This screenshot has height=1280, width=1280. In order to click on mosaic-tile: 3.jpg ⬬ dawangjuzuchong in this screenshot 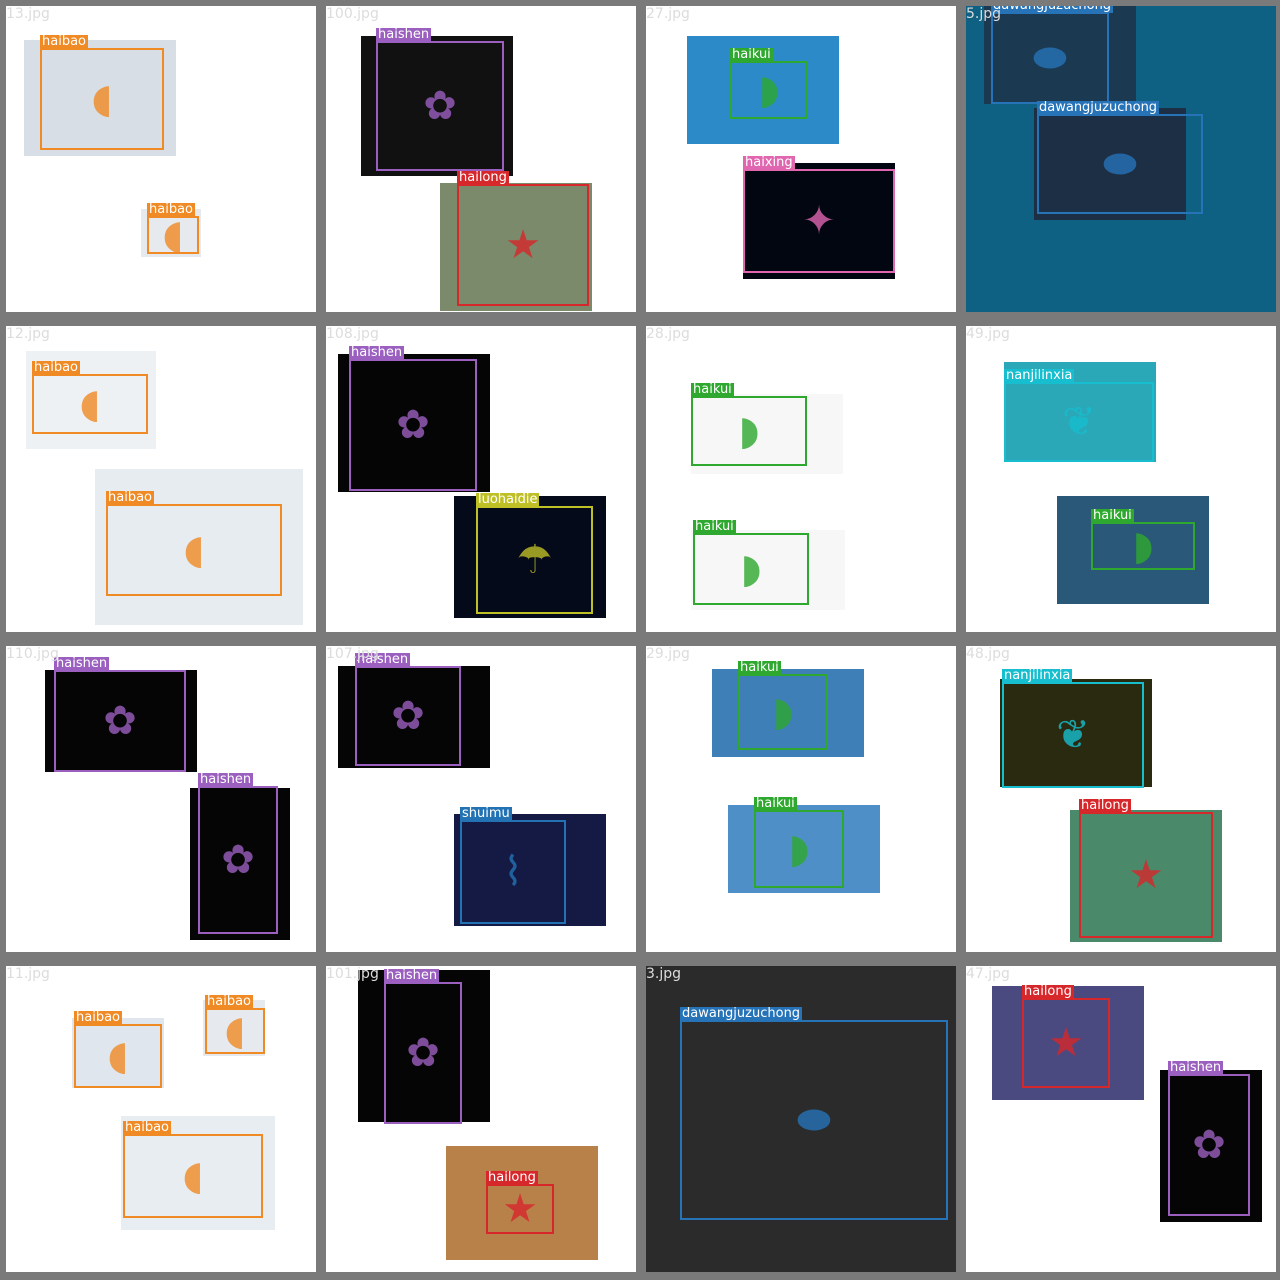, I will do `click(801, 1119)`.